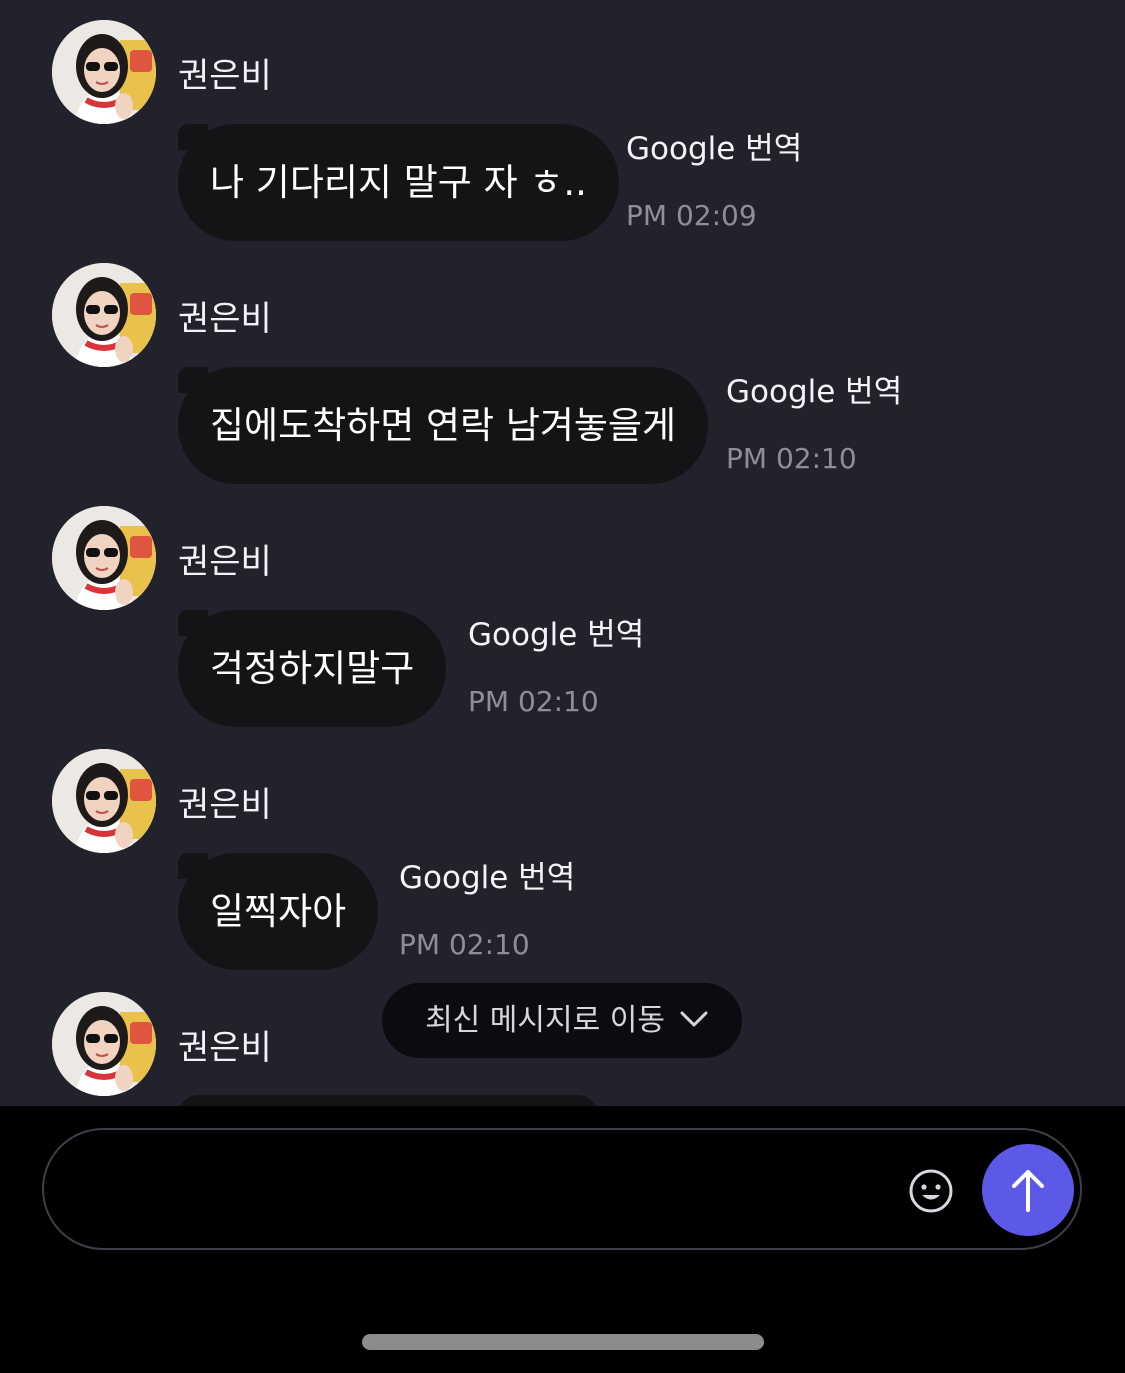 The image size is (1125, 1373). What do you see at coordinates (545, 1020) in the screenshot?
I see `jump-to-latest-label: 최신 메시지로 이동` at bounding box center [545, 1020].